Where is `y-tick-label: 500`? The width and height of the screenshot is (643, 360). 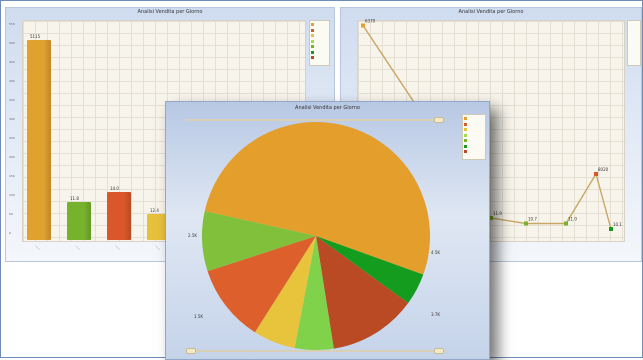 y-tick-label: 500 is located at coordinates (12, 43).